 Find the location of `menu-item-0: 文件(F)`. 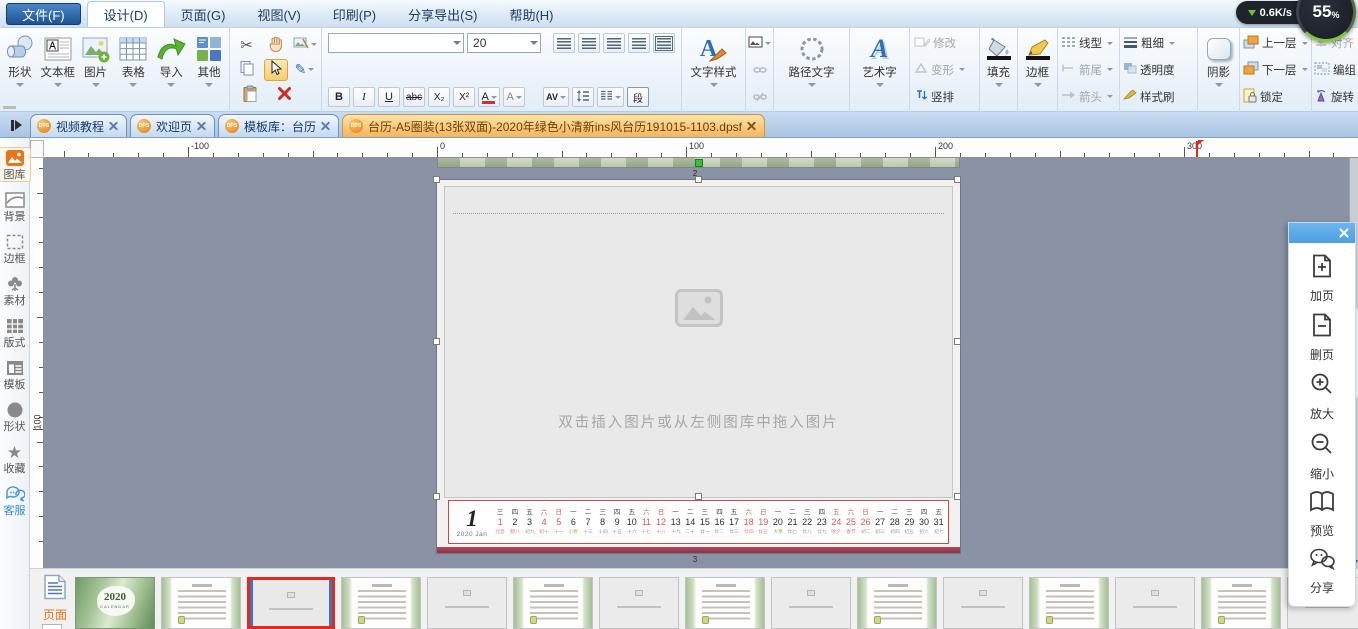

menu-item-0: 文件(F) is located at coordinates (43, 14).